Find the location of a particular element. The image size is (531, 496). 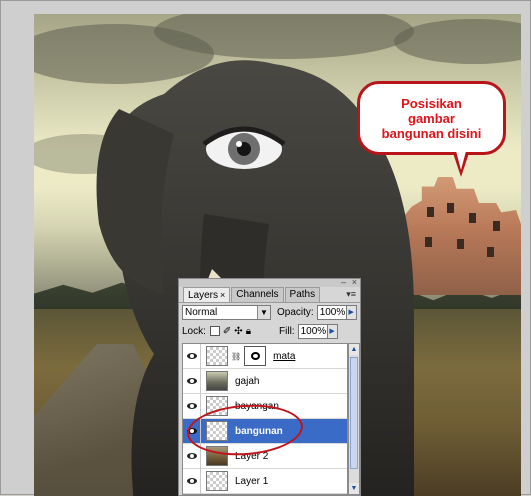

scroll-down-icon: ▼ is located at coordinates (354, 488).